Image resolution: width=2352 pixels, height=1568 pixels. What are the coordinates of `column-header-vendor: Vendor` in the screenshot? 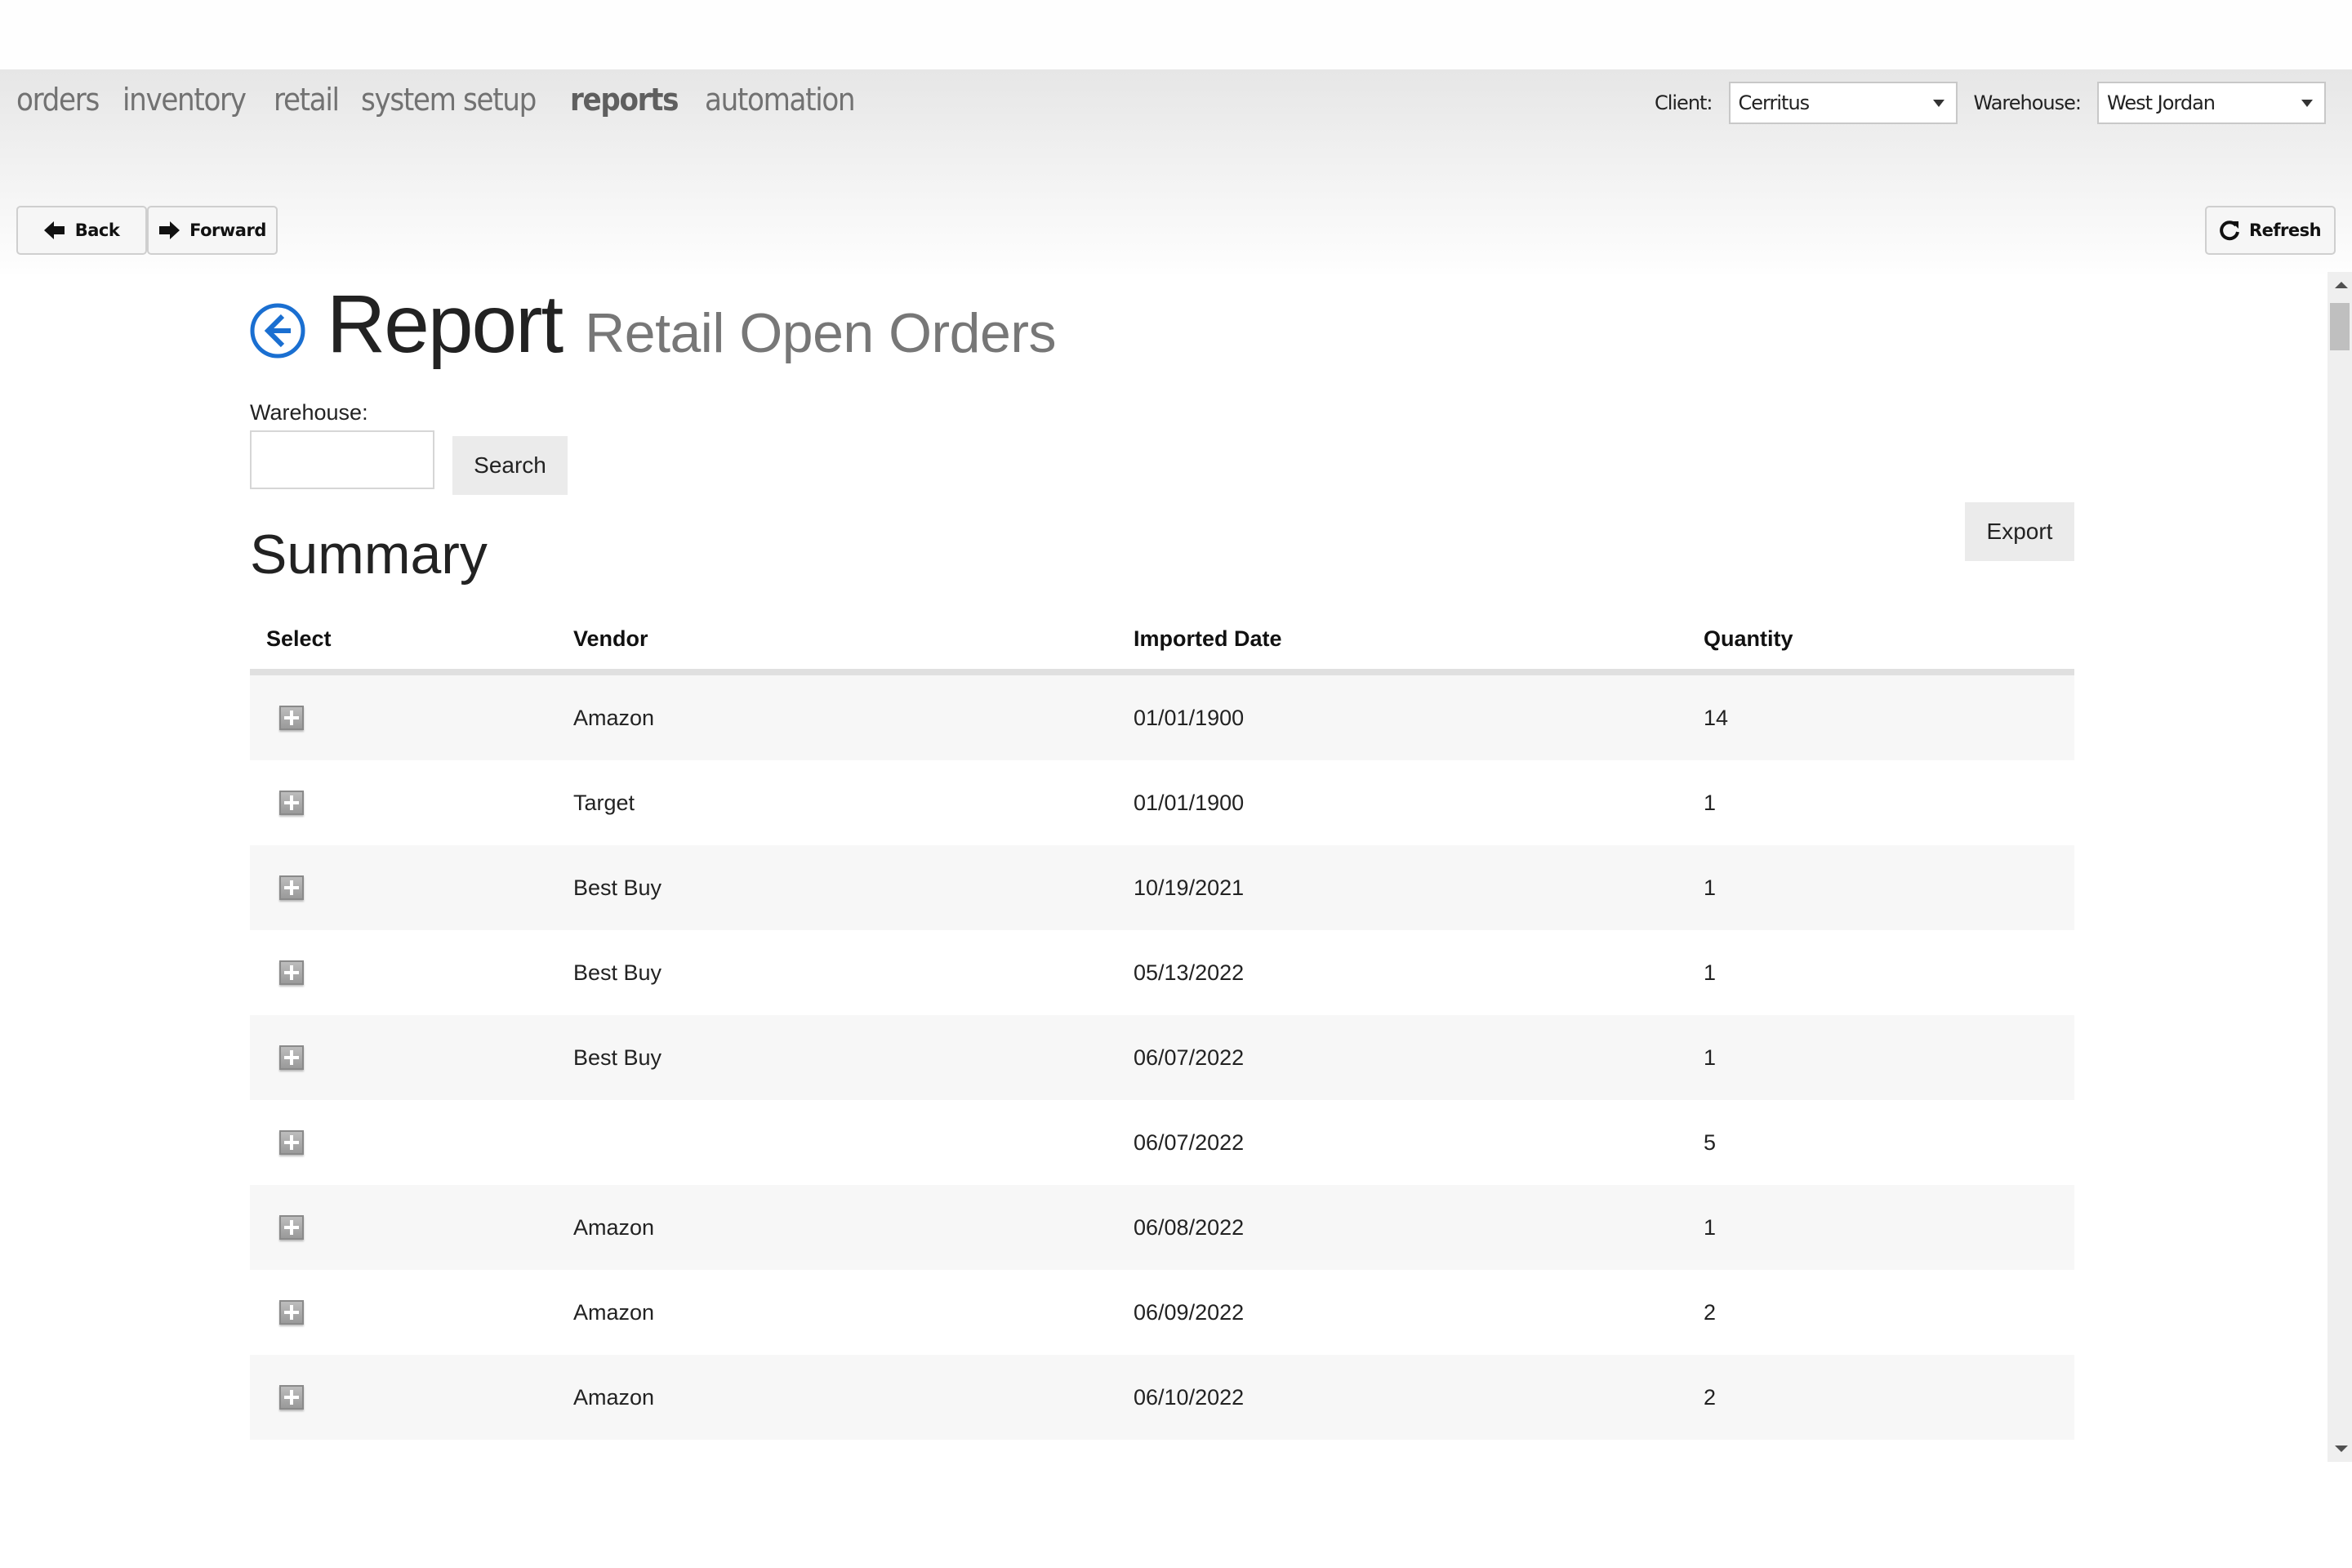 It's located at (610, 638).